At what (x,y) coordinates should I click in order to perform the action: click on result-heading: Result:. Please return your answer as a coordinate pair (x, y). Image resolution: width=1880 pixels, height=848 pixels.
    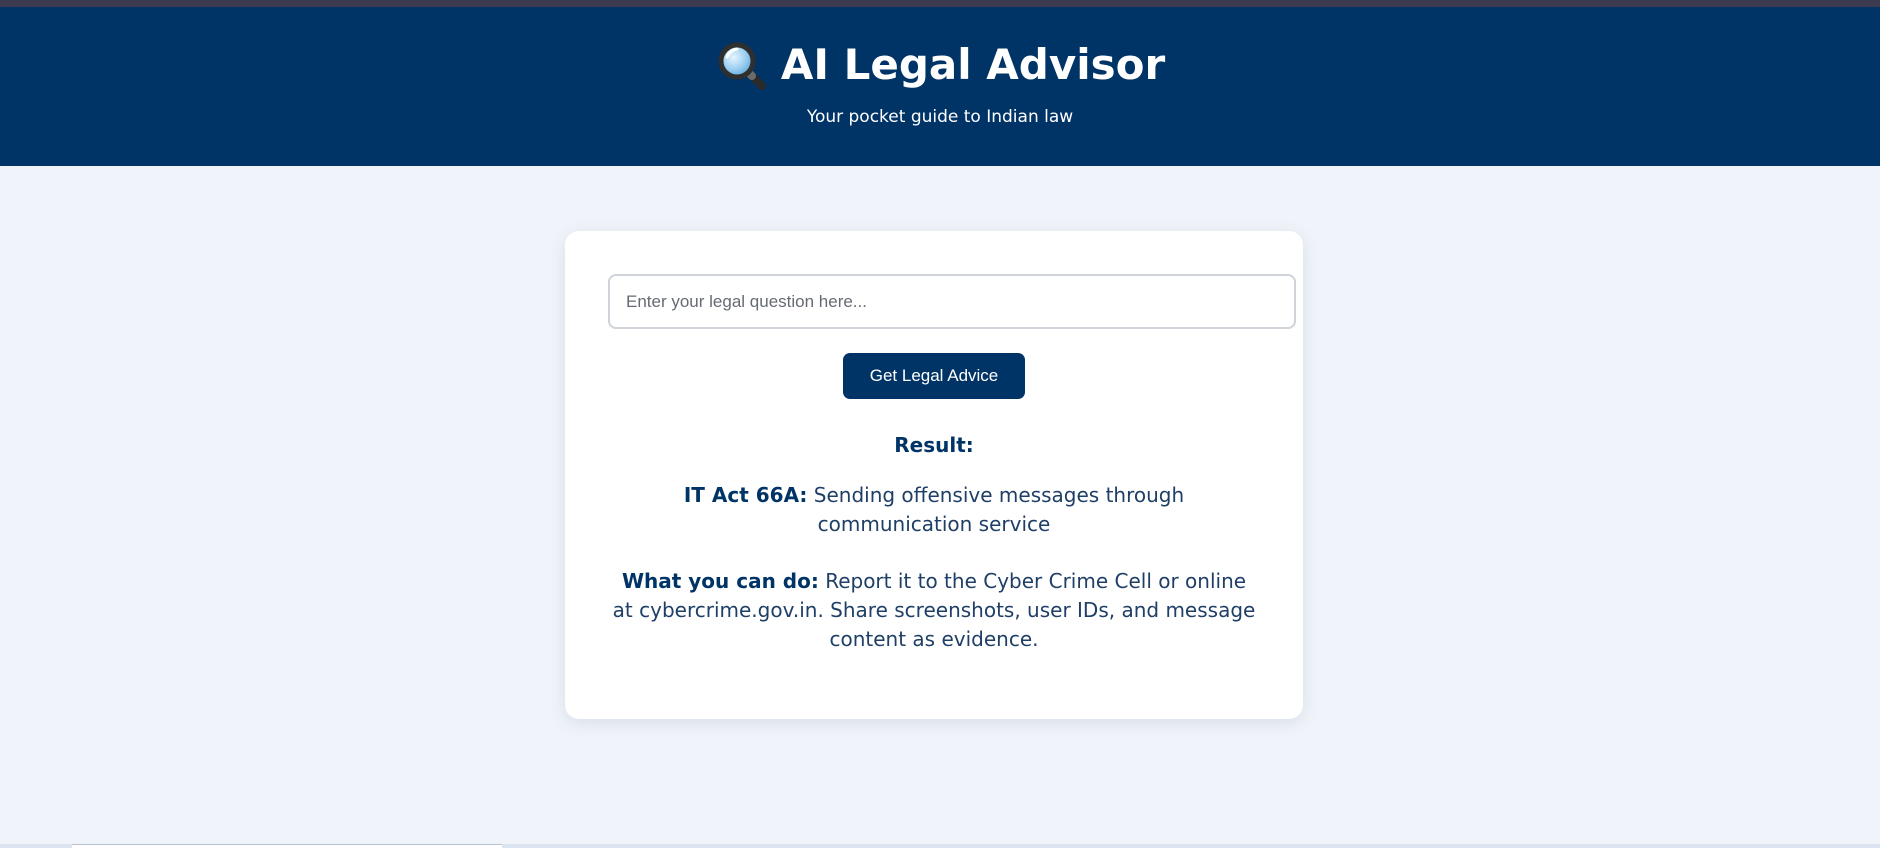
    Looking at the image, I should click on (934, 445).